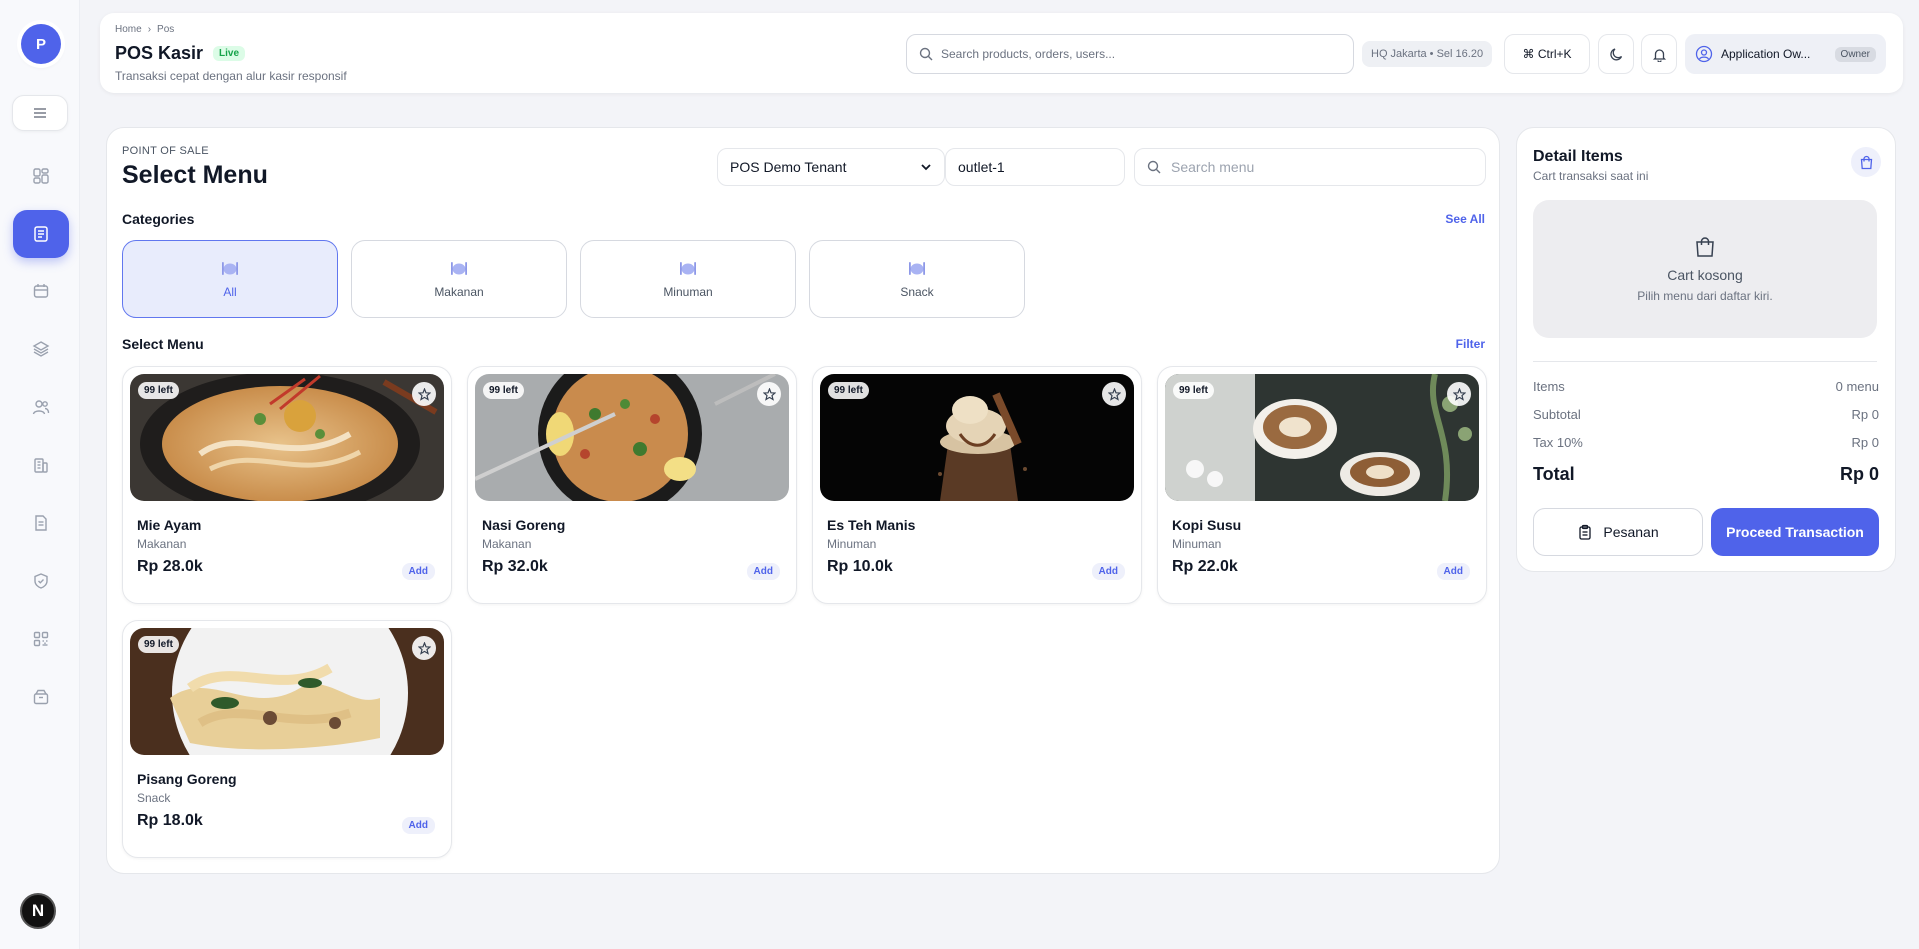 Image resolution: width=1919 pixels, height=949 pixels. Describe the element at coordinates (154, 798) in the screenshot. I see `product-category: Snack` at that location.